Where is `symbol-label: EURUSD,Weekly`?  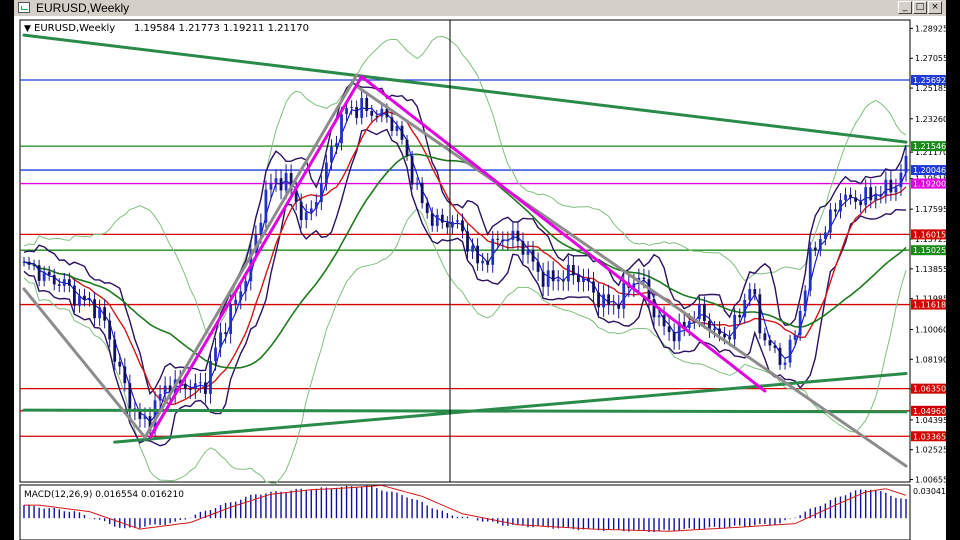
symbol-label: EURUSD,Weekly is located at coordinates (74, 28).